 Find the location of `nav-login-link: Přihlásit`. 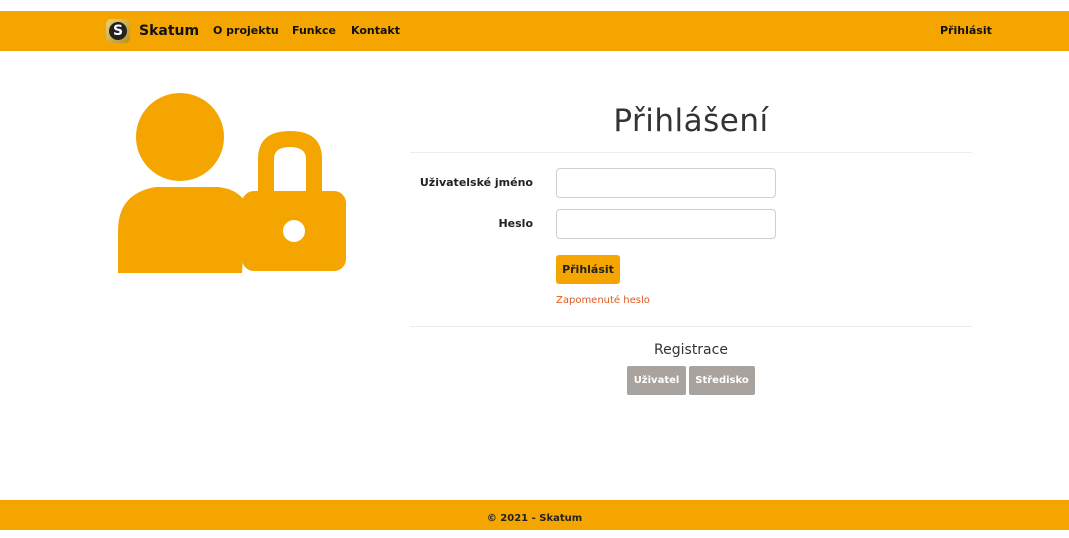

nav-login-link: Přihlásit is located at coordinates (966, 30).